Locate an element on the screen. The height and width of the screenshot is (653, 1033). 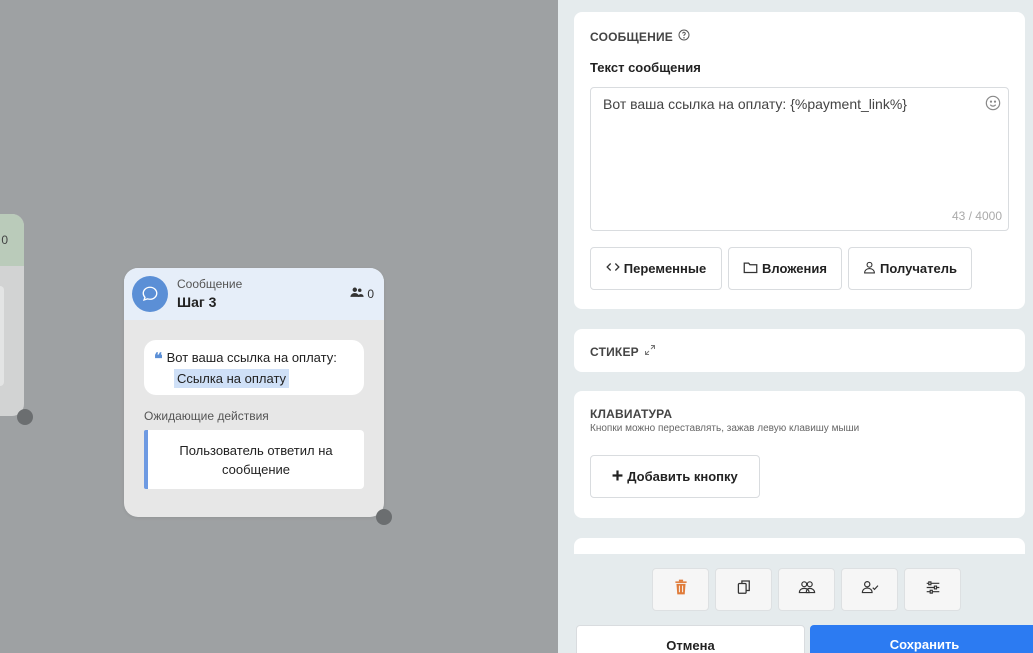
duplicate-button is located at coordinates (743, 589).